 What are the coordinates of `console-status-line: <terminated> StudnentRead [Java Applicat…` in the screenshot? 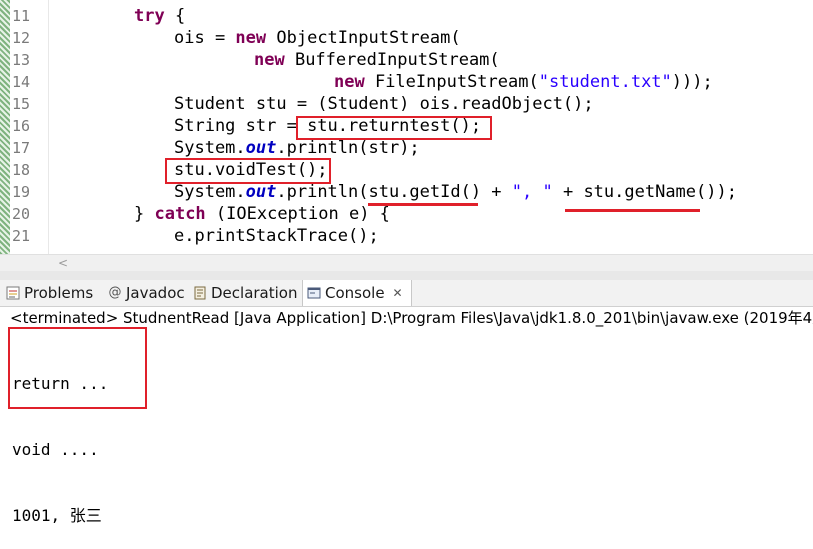 It's located at (406, 318).